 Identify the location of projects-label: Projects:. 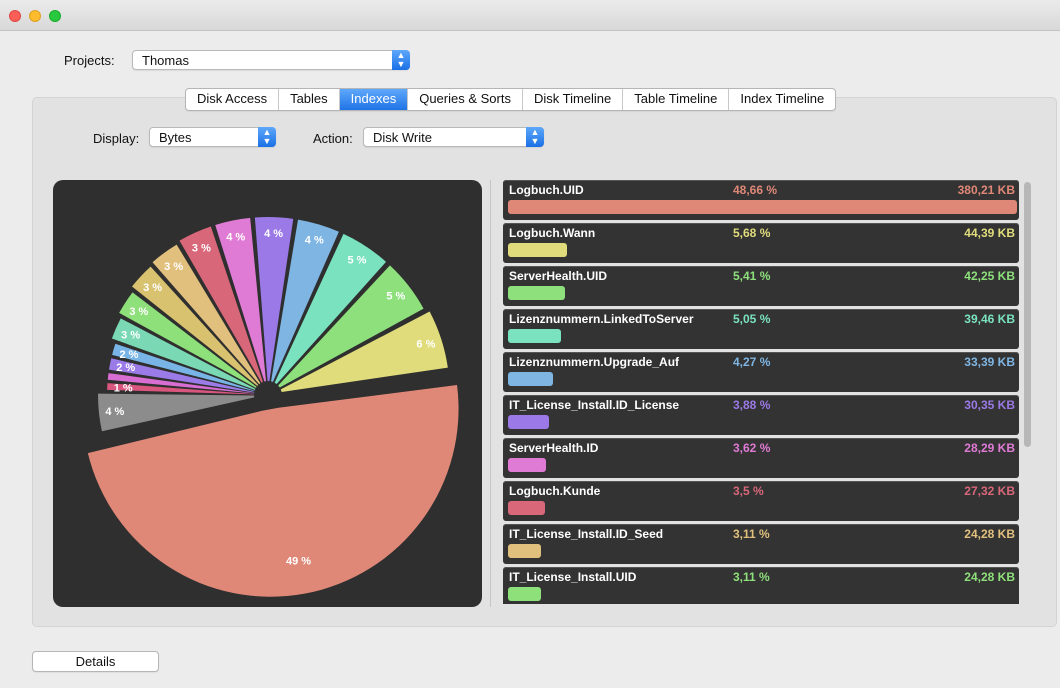
(89, 60).